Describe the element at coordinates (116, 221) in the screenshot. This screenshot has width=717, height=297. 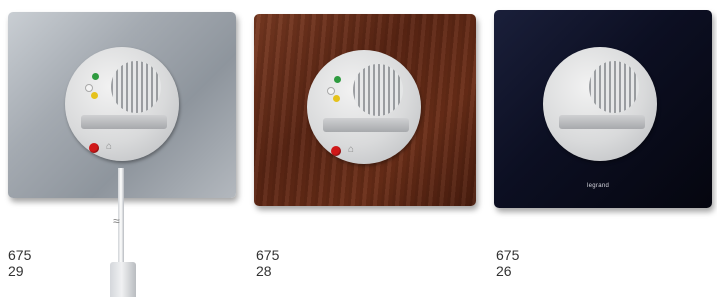
I see `cable-break-icon: ≈` at that location.